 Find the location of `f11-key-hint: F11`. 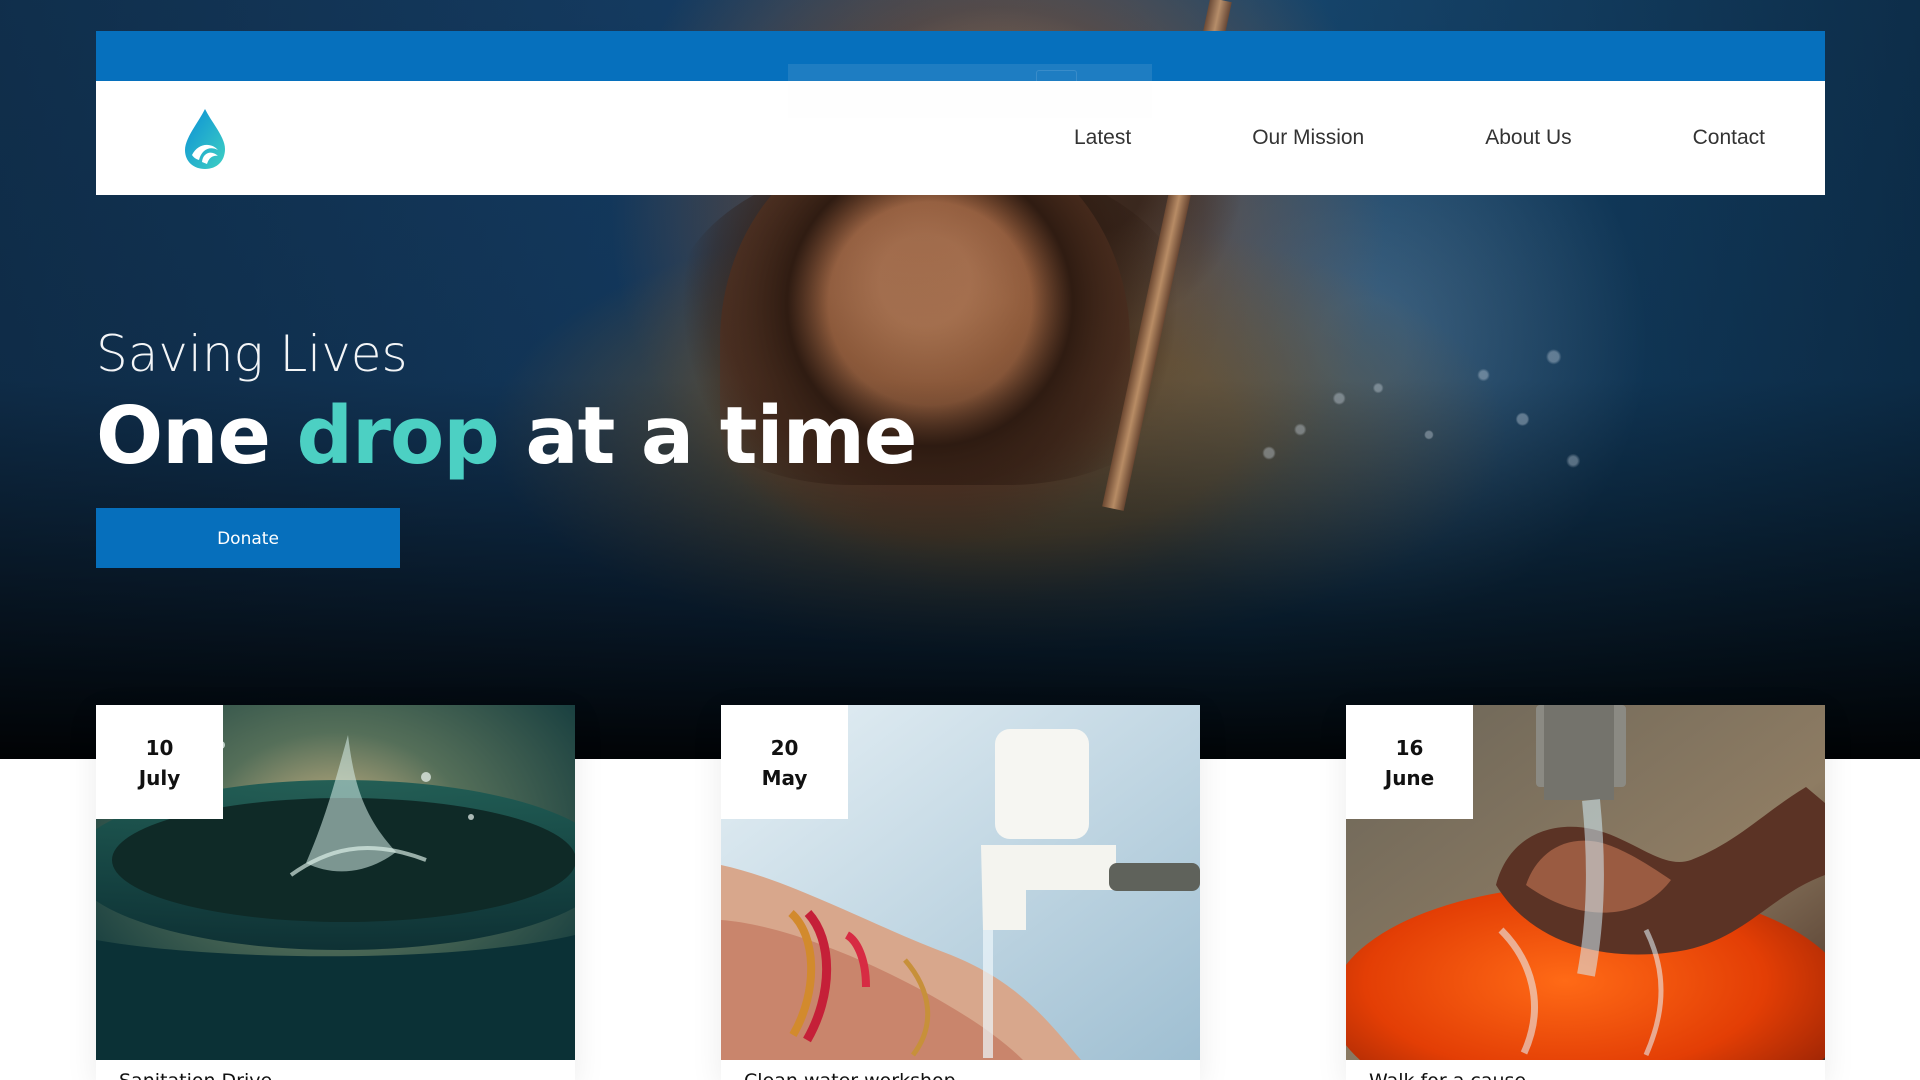

f11-key-hint: F11 is located at coordinates (1056, 91).